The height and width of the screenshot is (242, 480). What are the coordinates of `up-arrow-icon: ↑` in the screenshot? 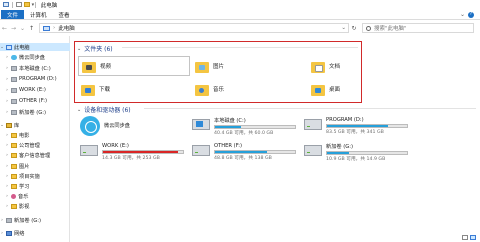 It's located at (31, 28).